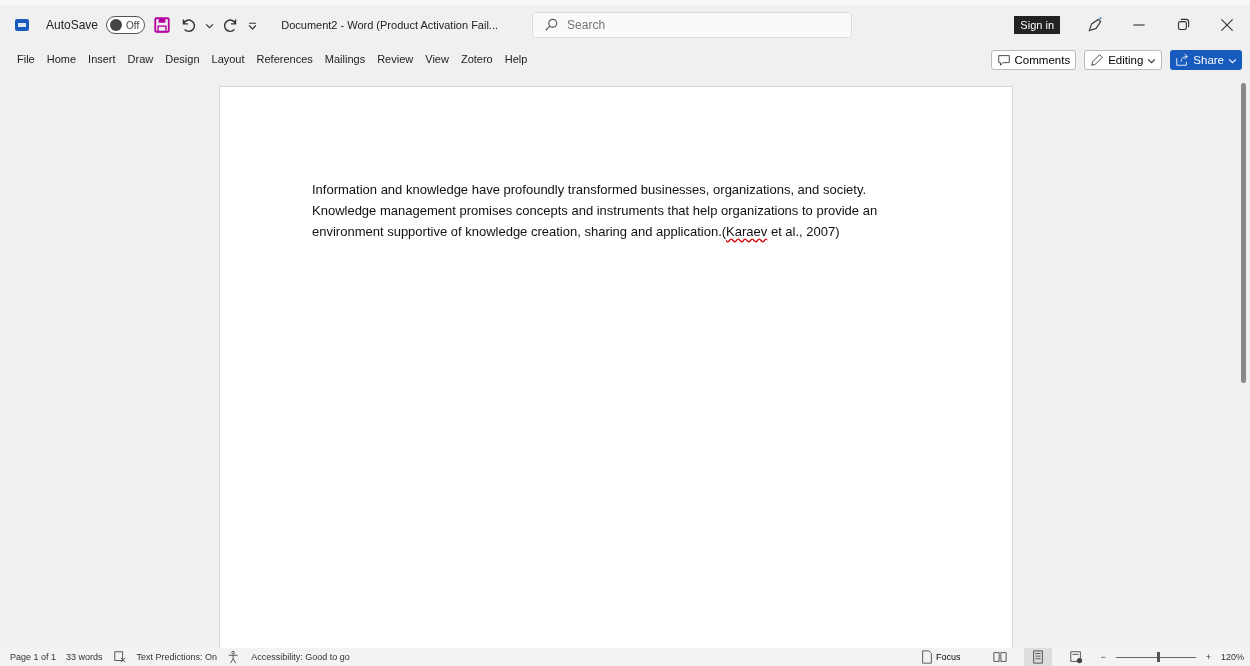  What do you see at coordinates (284, 60) in the screenshot?
I see `ribbon-tab: References` at bounding box center [284, 60].